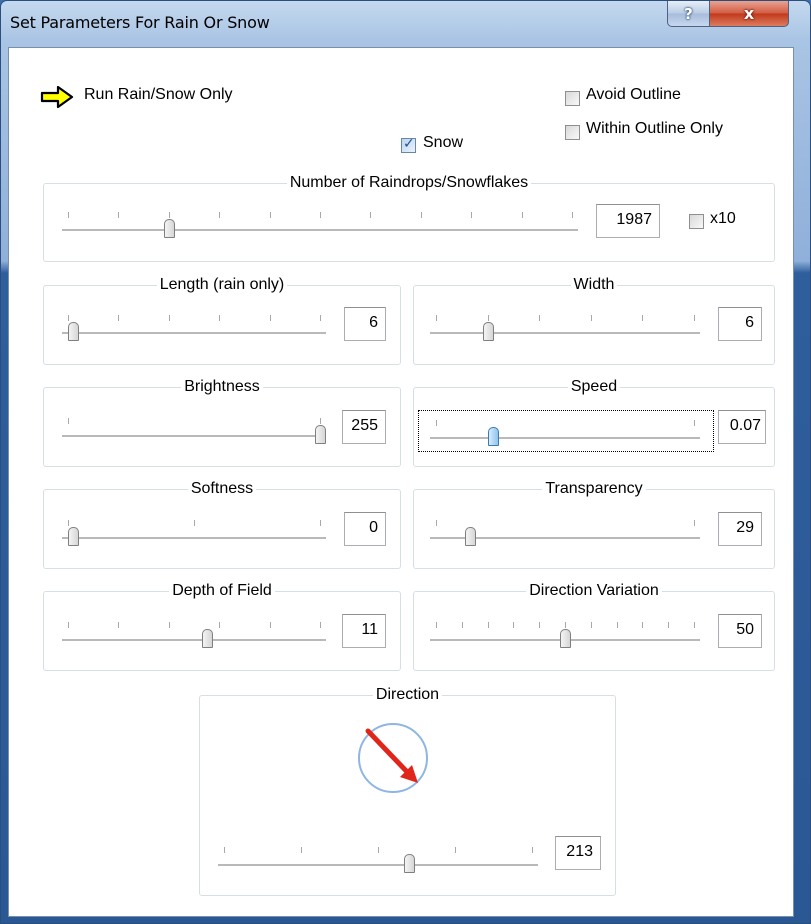 Image resolution: width=811 pixels, height=924 pixels. I want to click on group-label-depth-of-field: Depth of Field, so click(222, 590).